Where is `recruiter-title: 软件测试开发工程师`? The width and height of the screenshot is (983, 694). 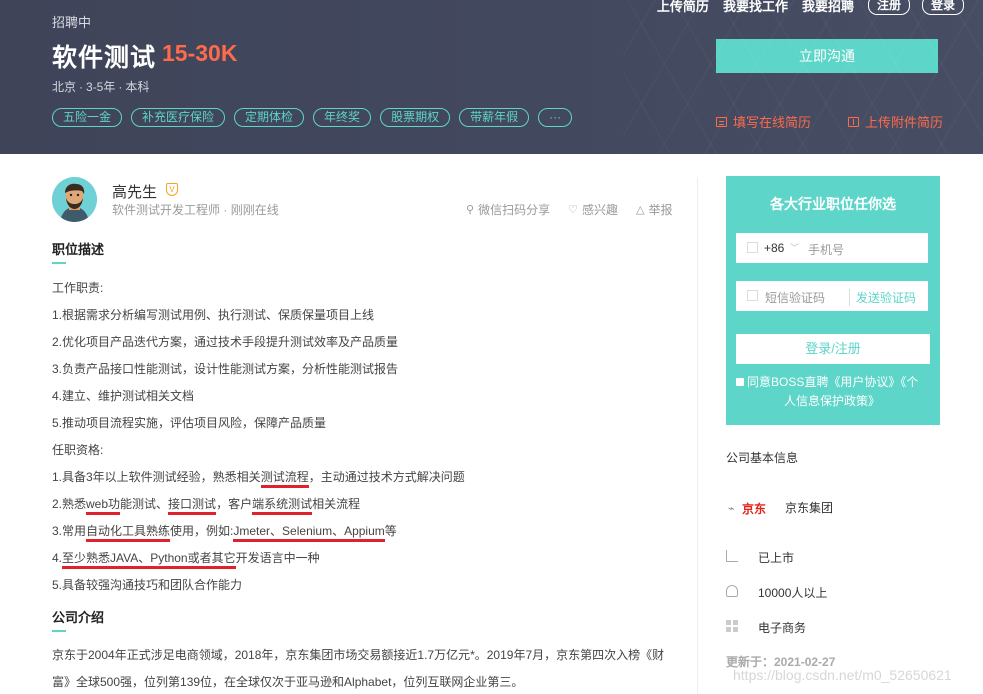
recruiter-title: 软件测试开发工程师 is located at coordinates (166, 210).